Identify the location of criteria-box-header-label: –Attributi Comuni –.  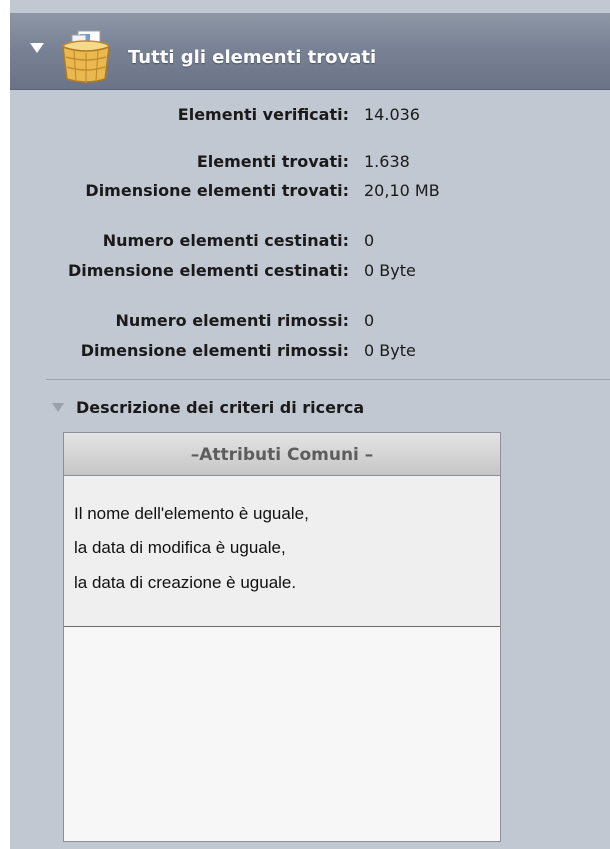
(282, 455).